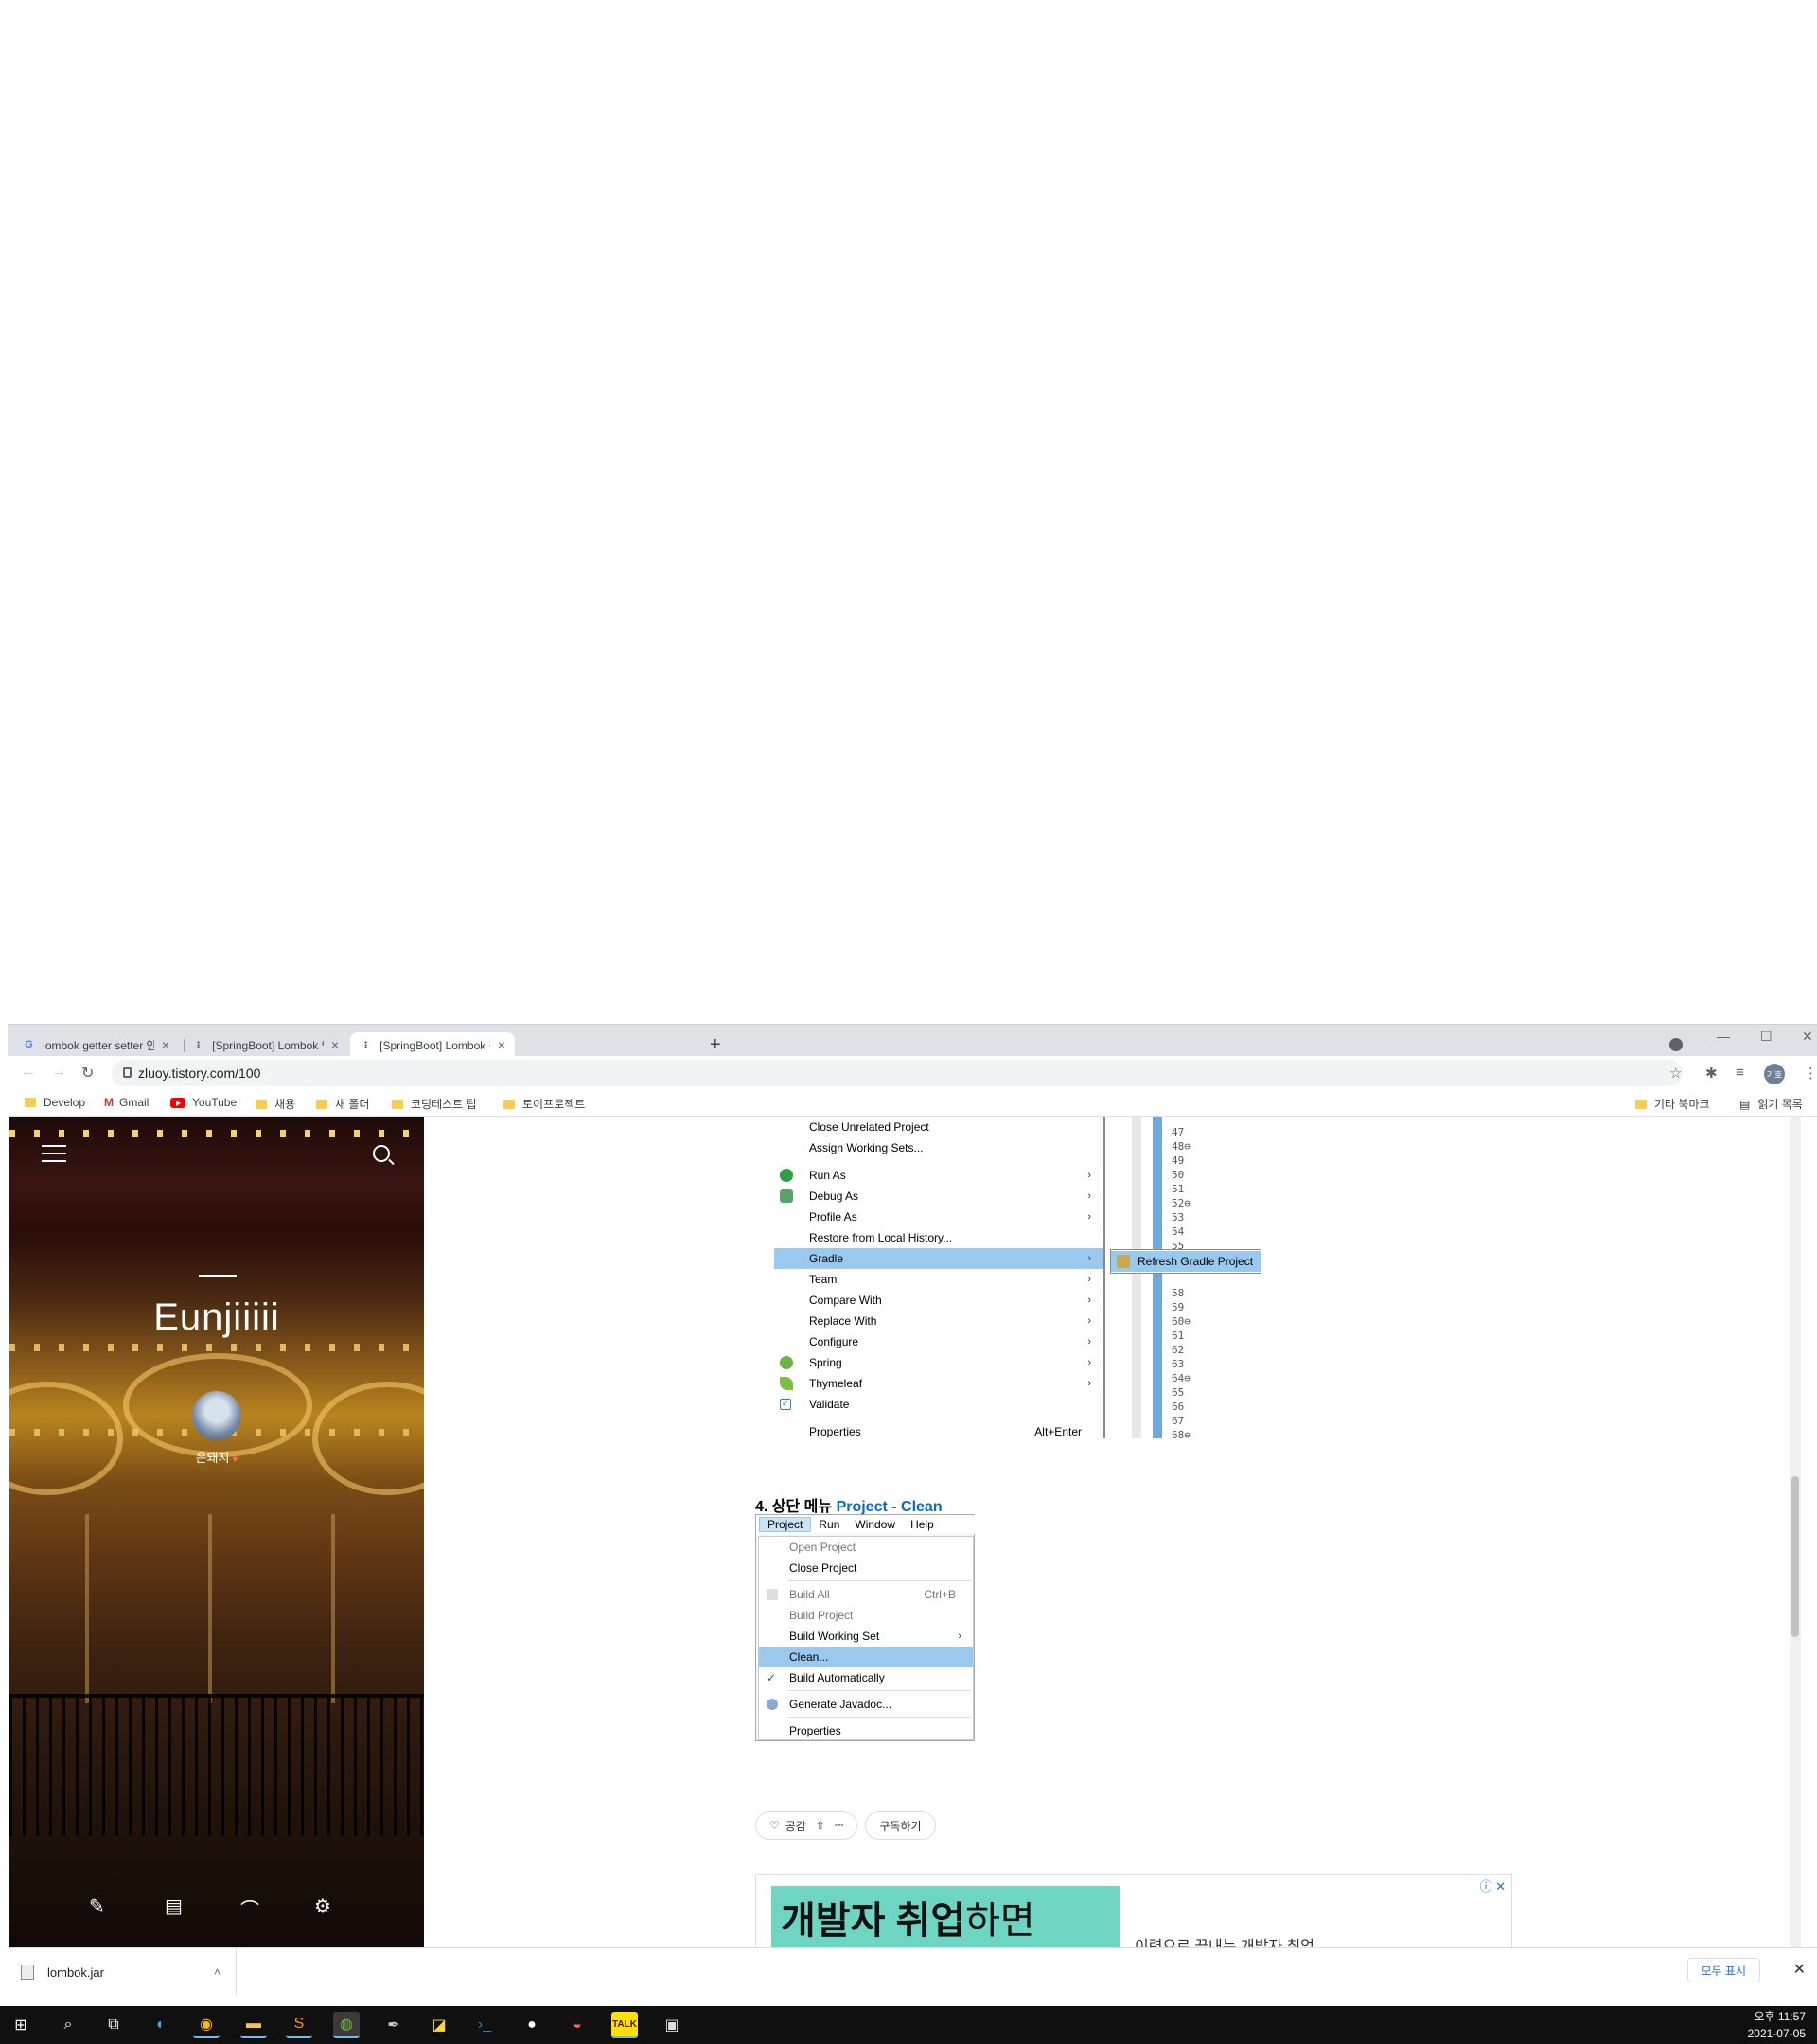 This screenshot has height=2044, width=1817. I want to click on close-window-icon: ✕, so click(1807, 1037).